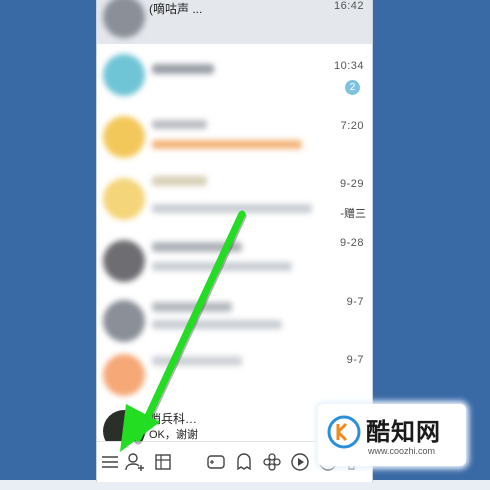 This screenshot has height=490, width=490. What do you see at coordinates (300, 462) in the screenshot?
I see `play-icon` at bounding box center [300, 462].